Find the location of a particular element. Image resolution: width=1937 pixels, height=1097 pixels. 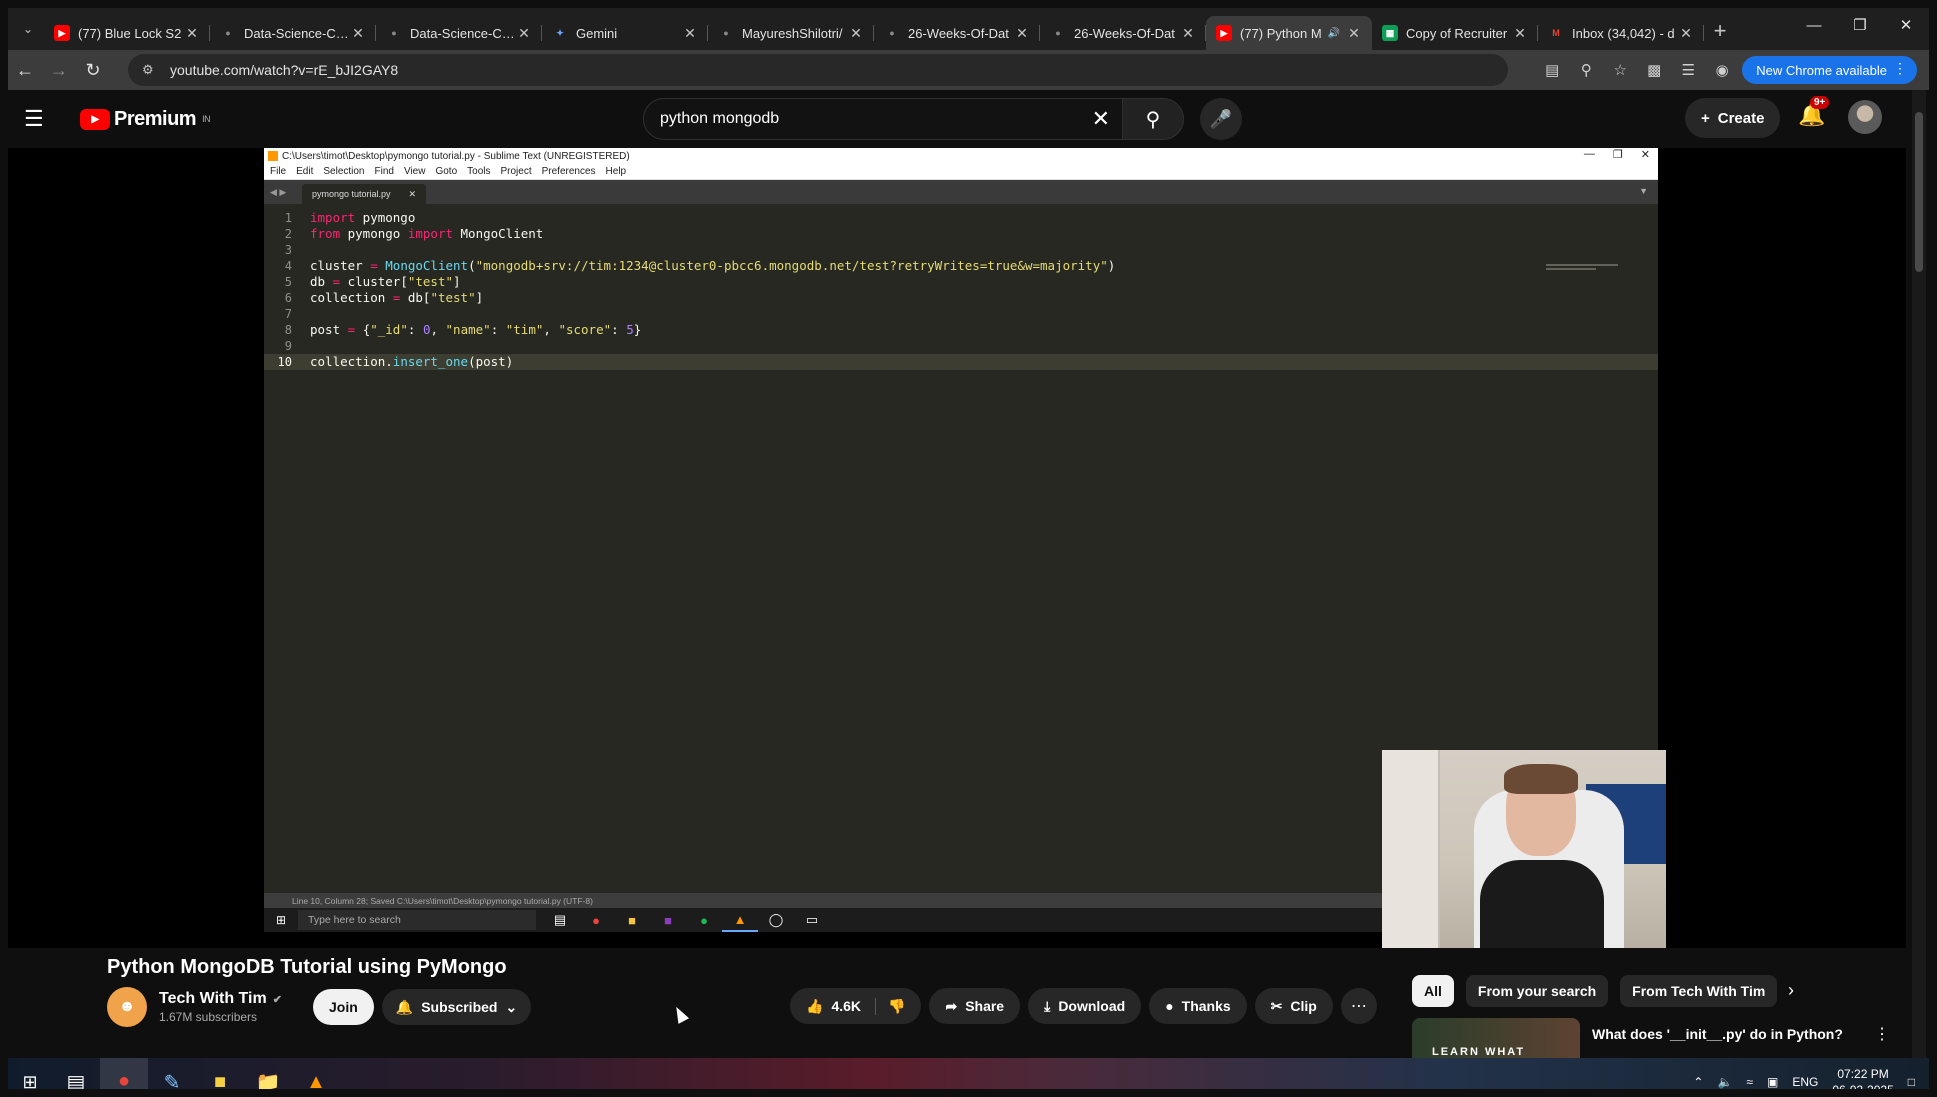

browser-tab: M Inbox (34,042) - d ✕ is located at coordinates (1621, 33).